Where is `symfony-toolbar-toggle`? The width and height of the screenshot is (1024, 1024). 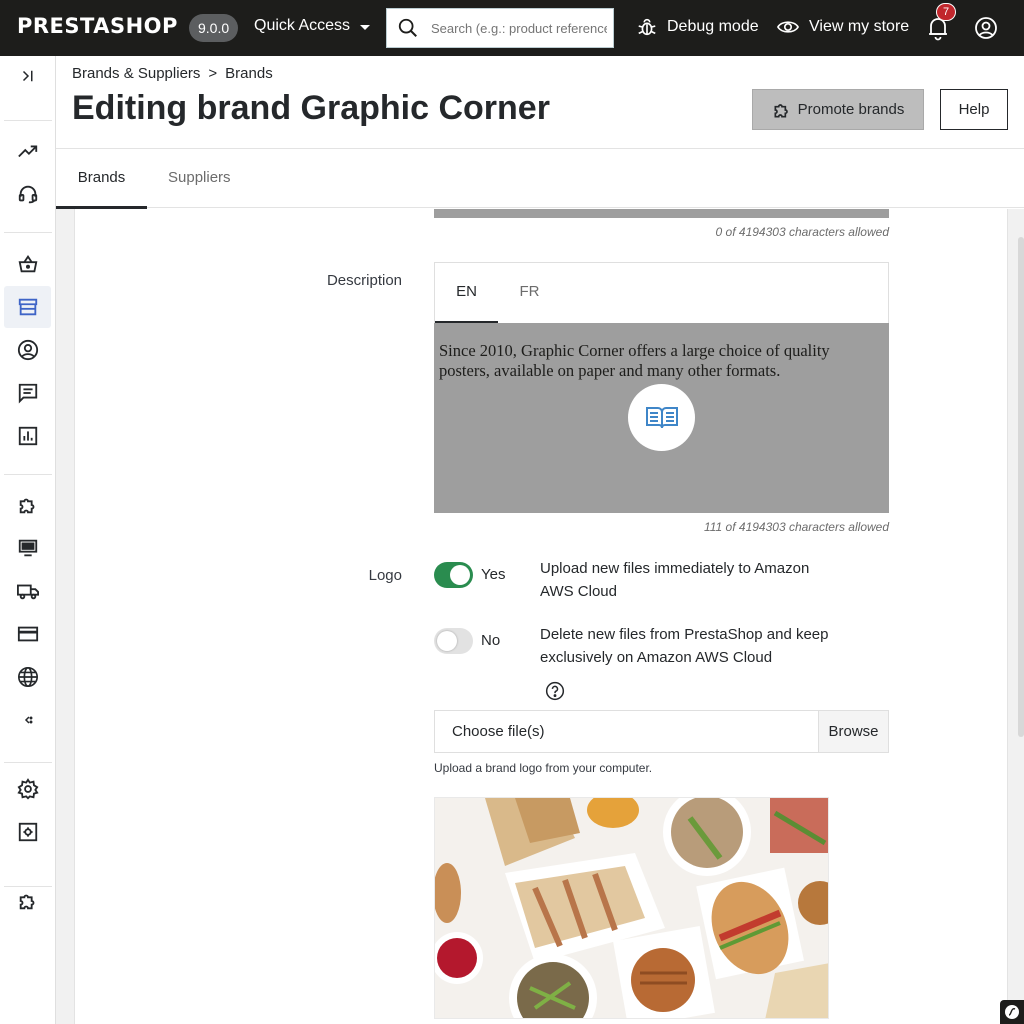 symfony-toolbar-toggle is located at coordinates (1012, 1012).